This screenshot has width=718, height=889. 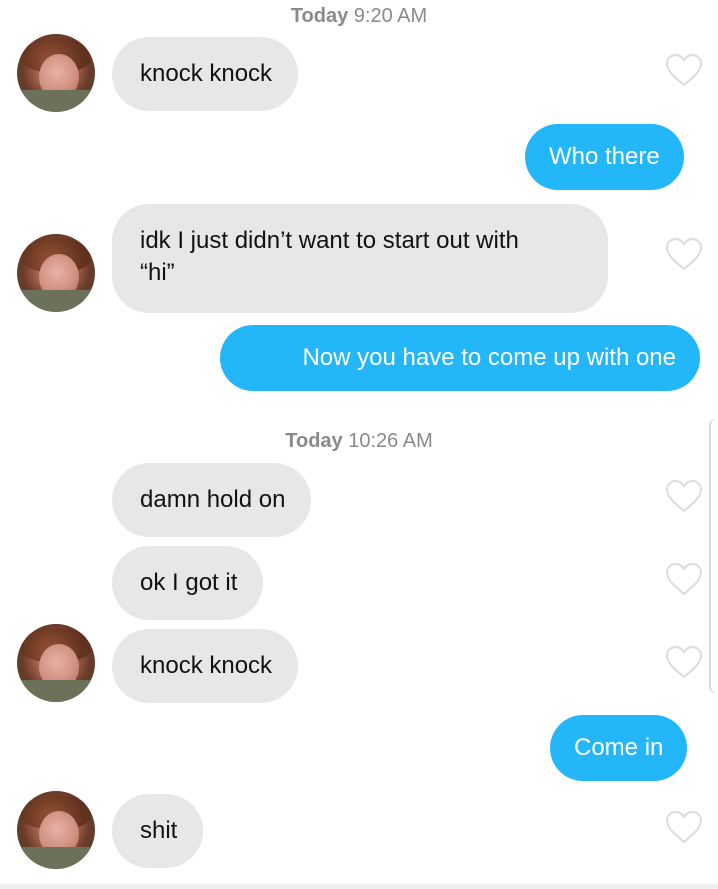 I want to click on message-bubble-outgoing: Come in, so click(x=619, y=748).